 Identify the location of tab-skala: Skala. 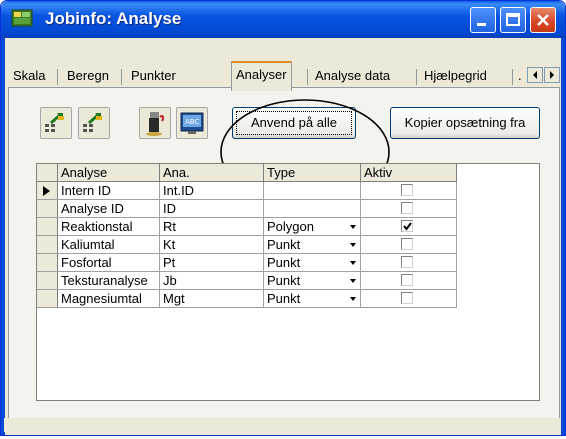
(29, 76).